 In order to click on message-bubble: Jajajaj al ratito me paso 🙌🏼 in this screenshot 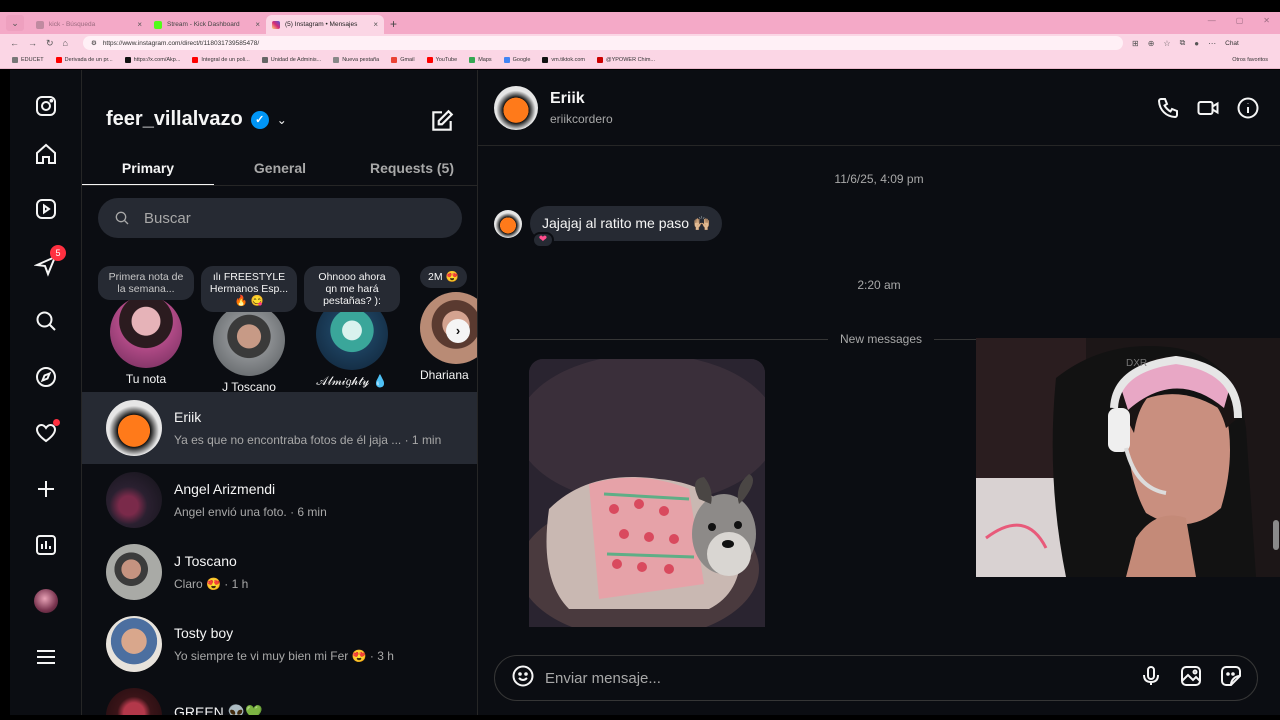, I will do `click(626, 223)`.